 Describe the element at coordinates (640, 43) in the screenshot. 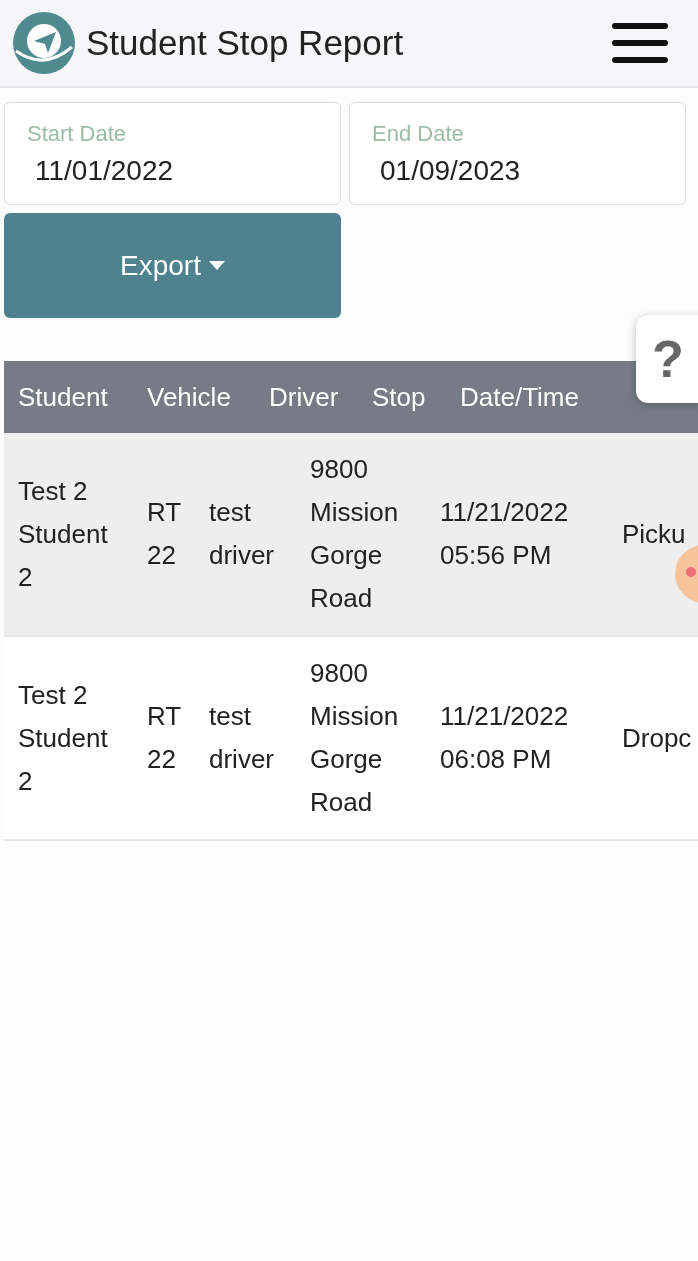

I see `menu-button` at that location.